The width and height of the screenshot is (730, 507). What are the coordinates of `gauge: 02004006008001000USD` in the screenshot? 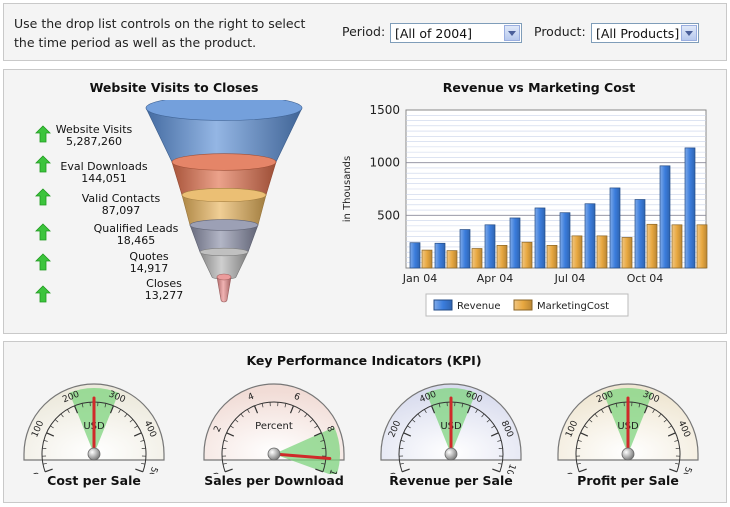 It's located at (451, 428).